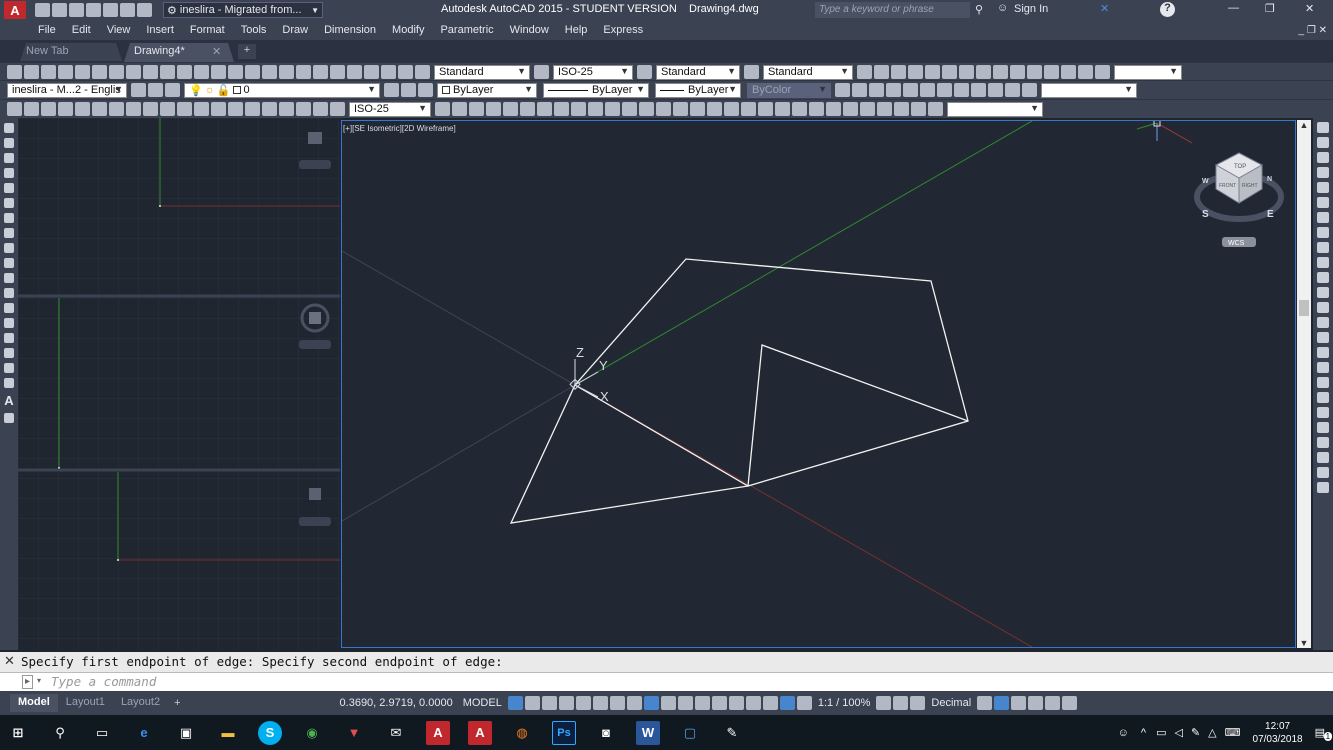 This screenshot has width=1333, height=750. Describe the element at coordinates (859, 90) in the screenshot. I see `wireframe-icon` at that location.